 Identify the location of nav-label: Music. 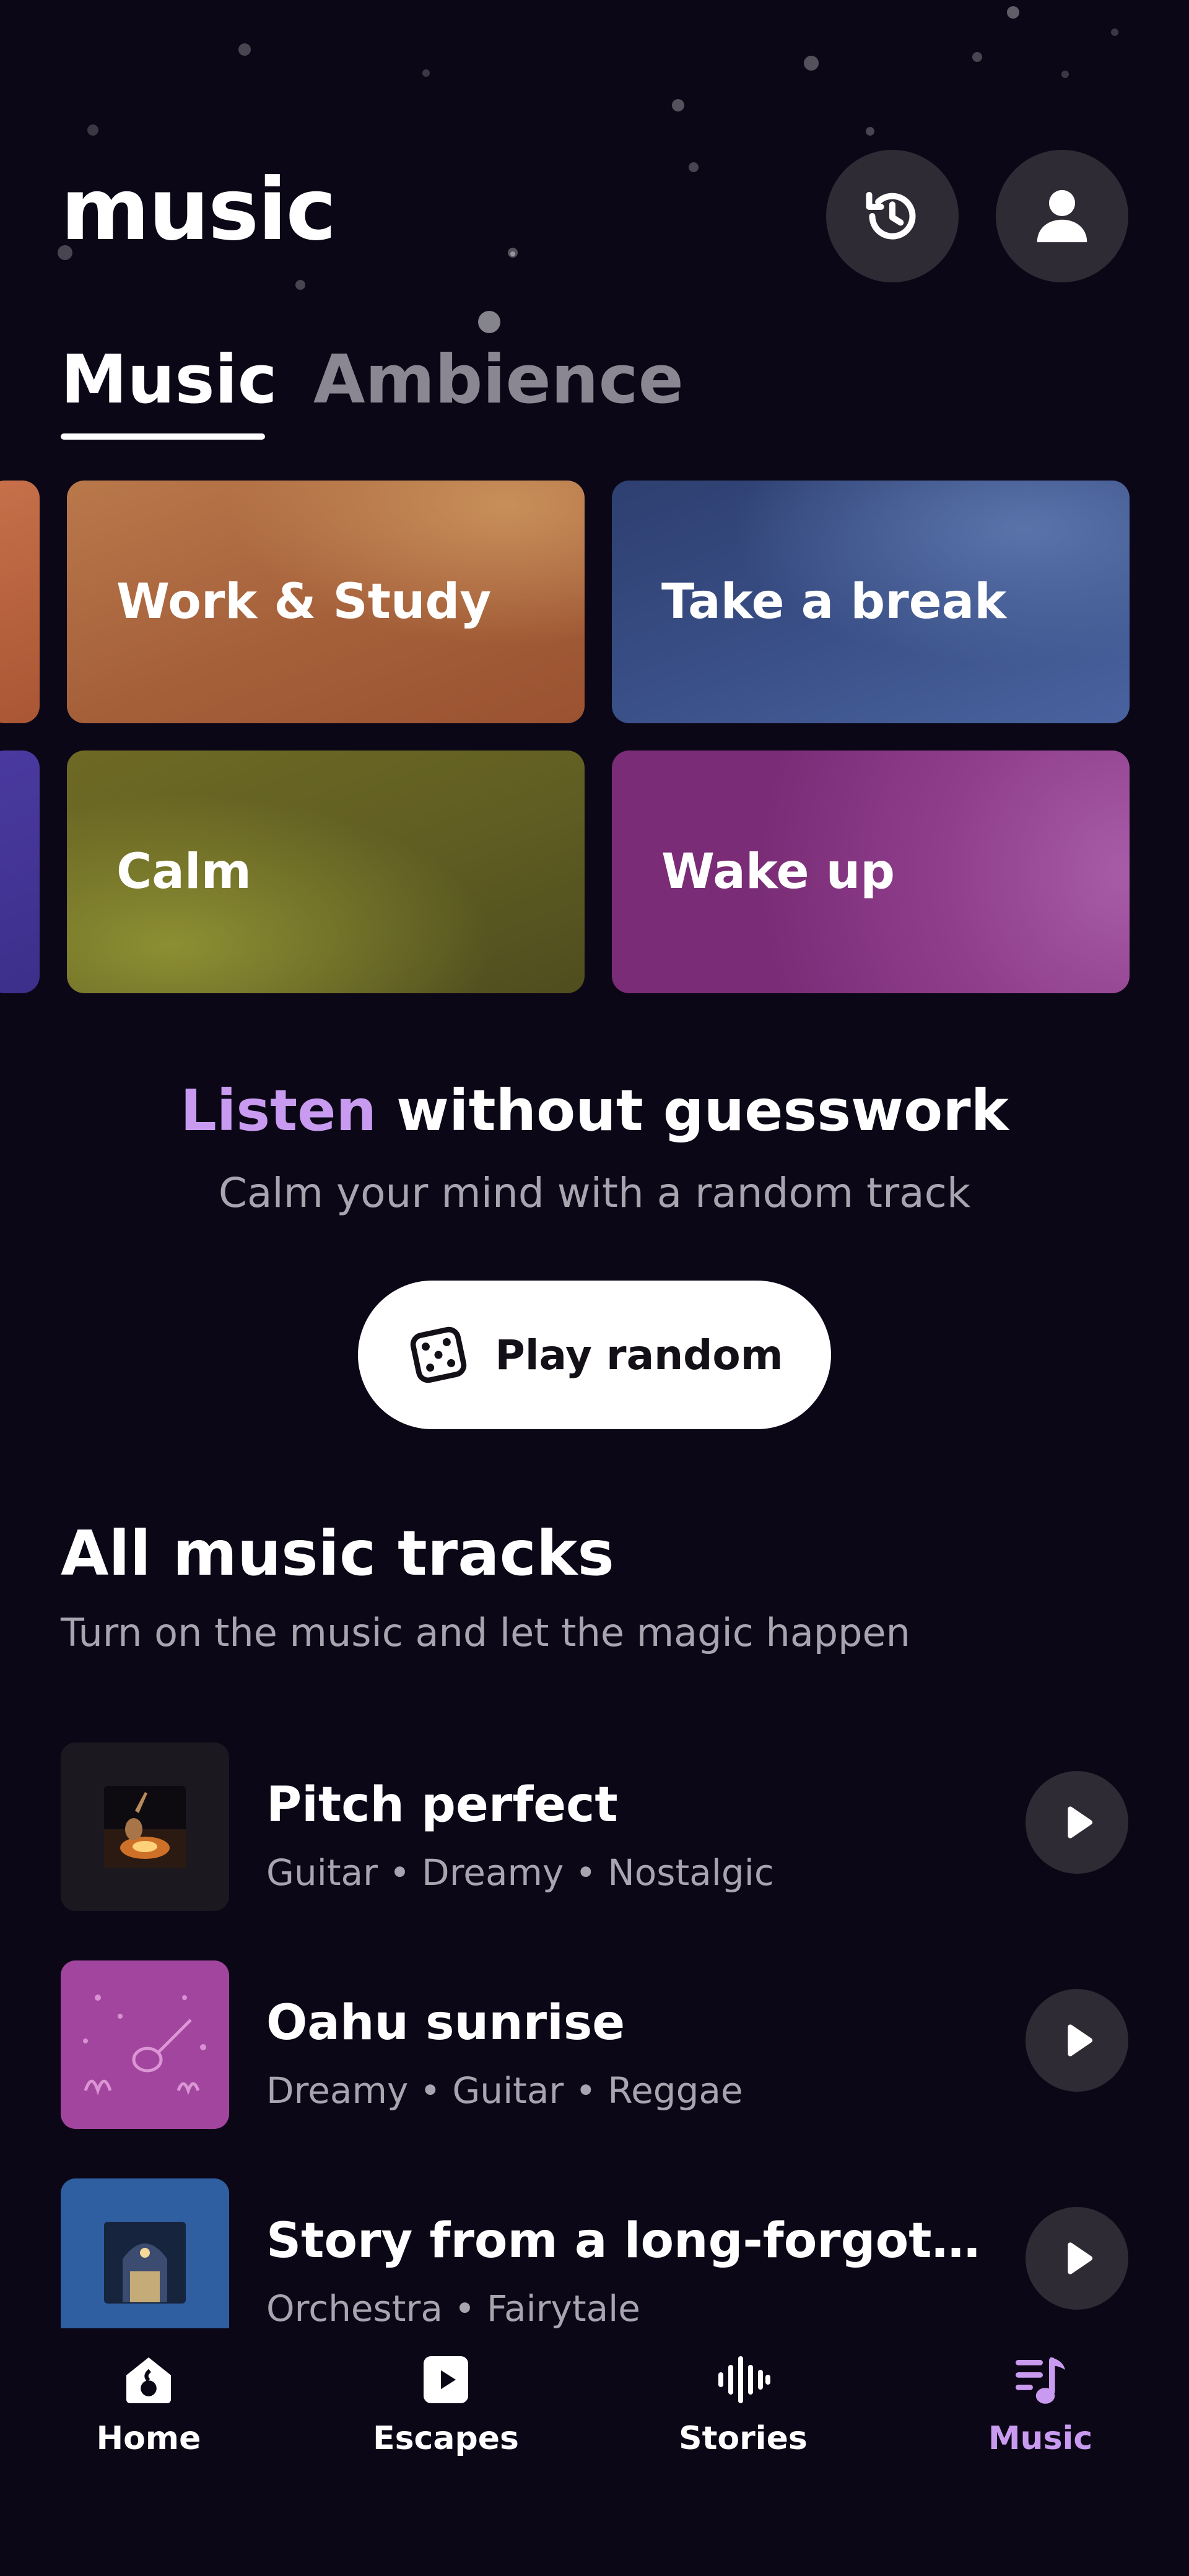
(1040, 2438).